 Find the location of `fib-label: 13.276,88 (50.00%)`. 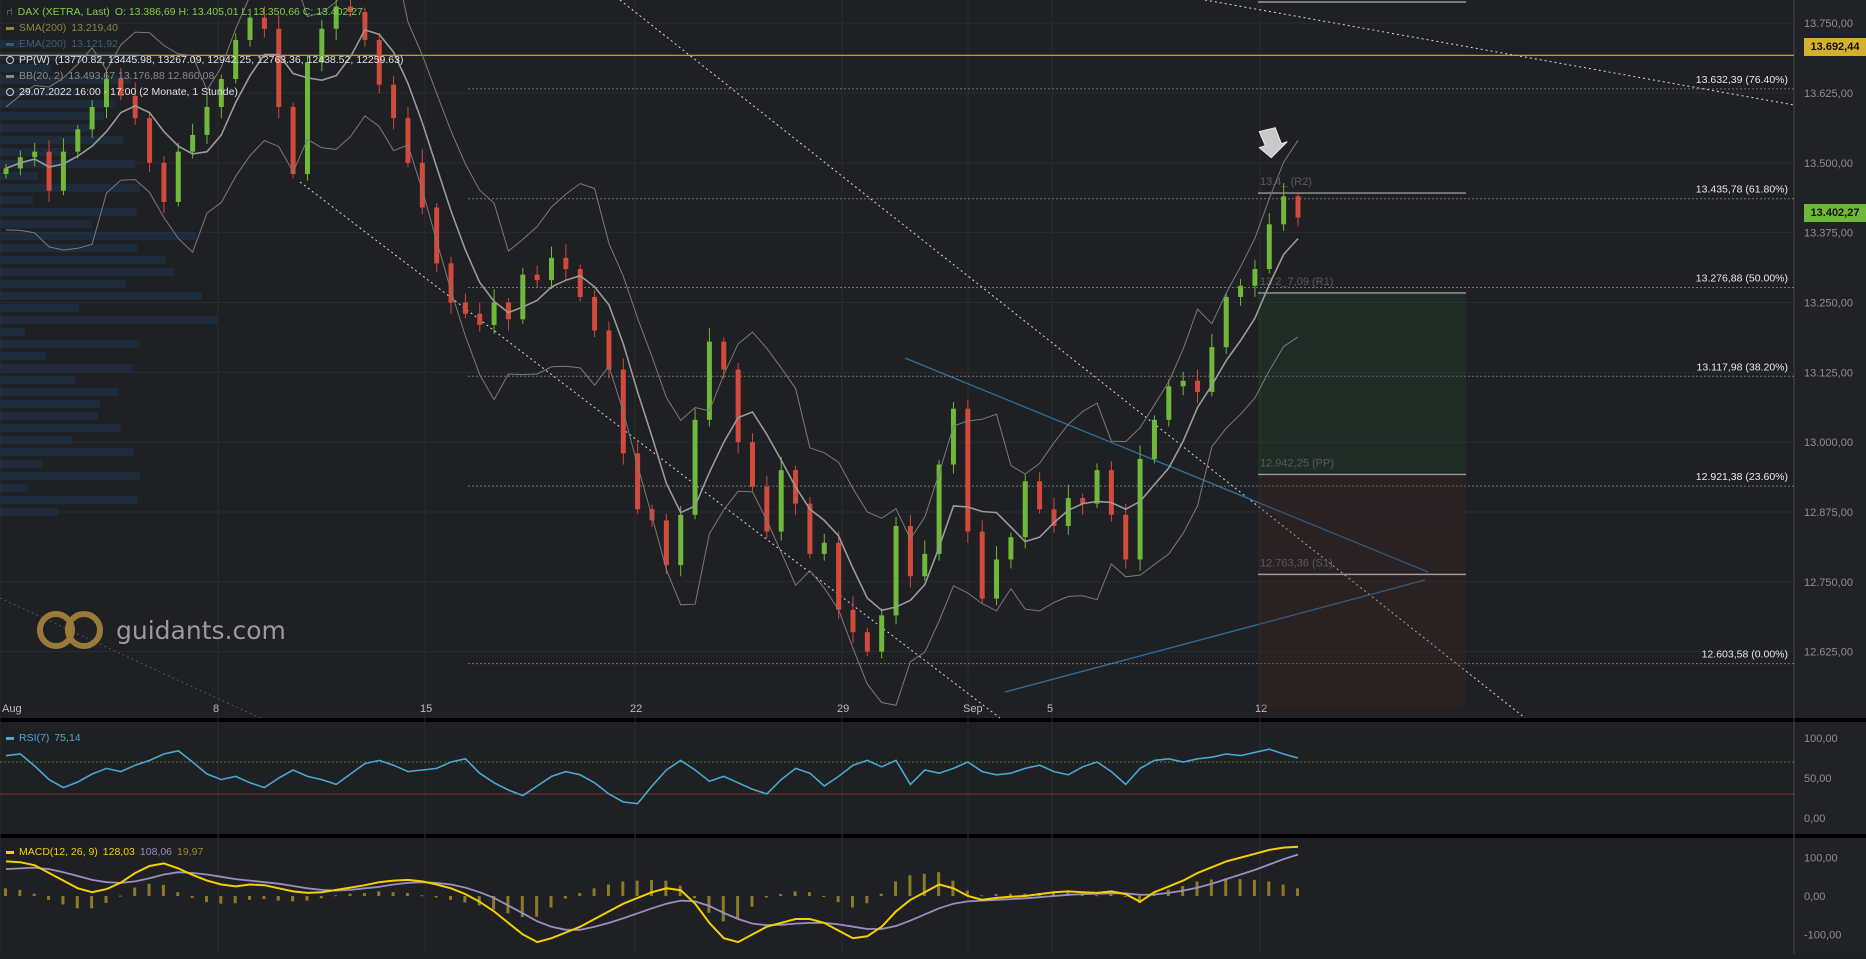

fib-label: 13.276,88 (50.00%) is located at coordinates (1742, 278).